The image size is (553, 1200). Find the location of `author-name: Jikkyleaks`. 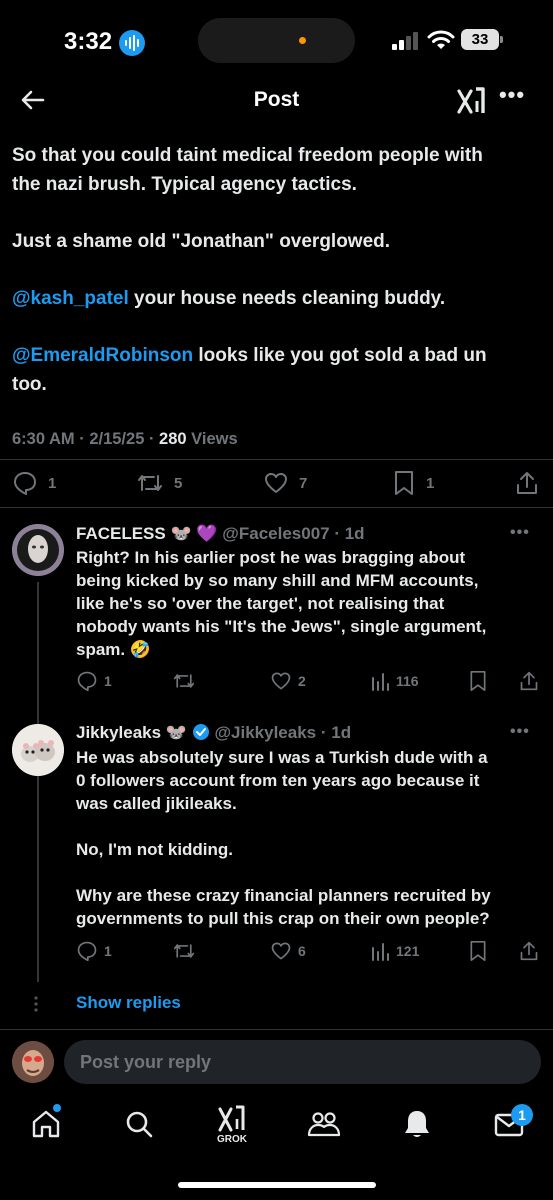

author-name: Jikkyleaks is located at coordinates (118, 732).